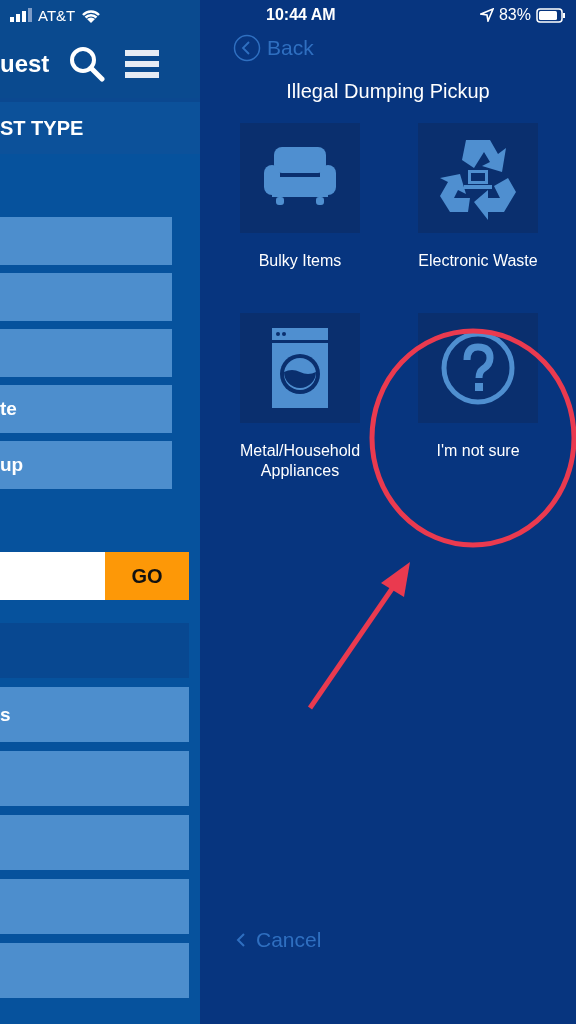  I want to click on category-tile: Metal/Household Appliances, so click(300, 397).